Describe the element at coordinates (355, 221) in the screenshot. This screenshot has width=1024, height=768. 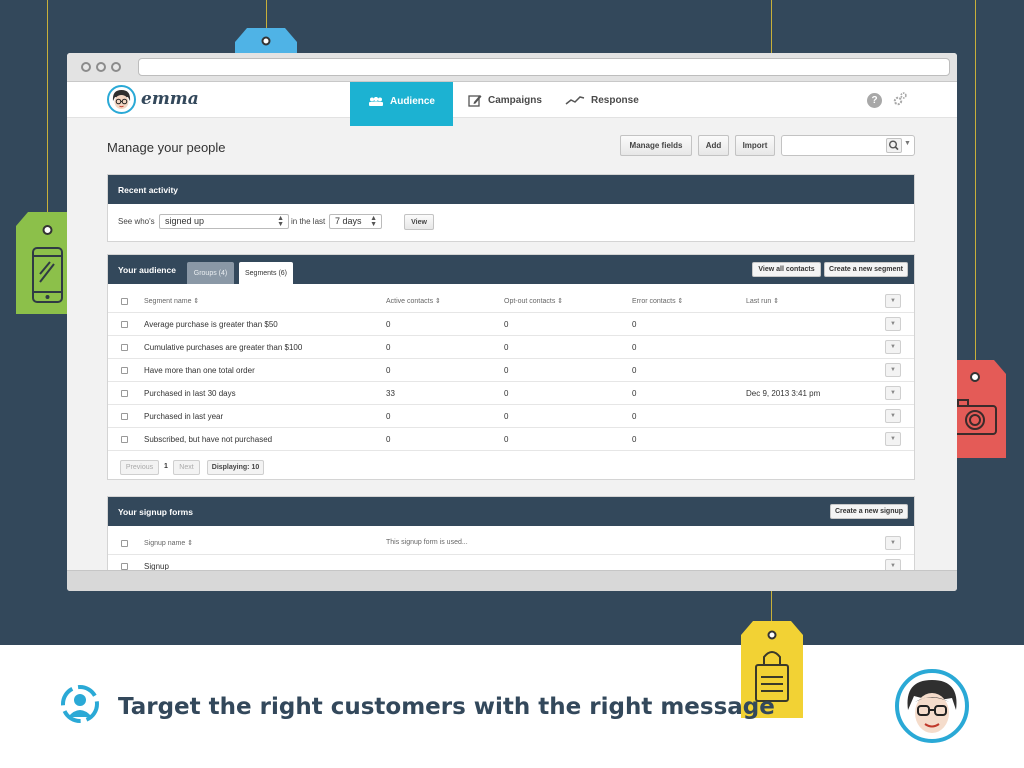
I see `period-select: 7 days ▲ ▼` at that location.